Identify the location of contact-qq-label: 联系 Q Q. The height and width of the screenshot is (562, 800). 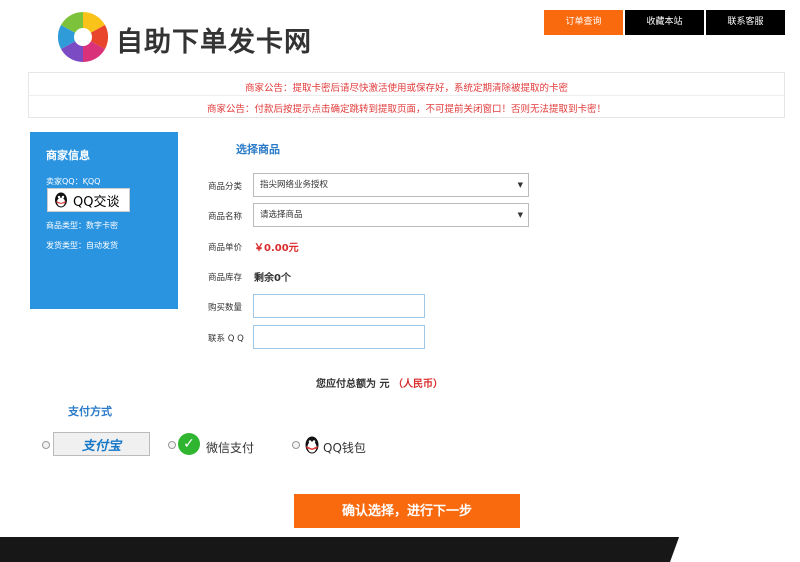
(226, 339).